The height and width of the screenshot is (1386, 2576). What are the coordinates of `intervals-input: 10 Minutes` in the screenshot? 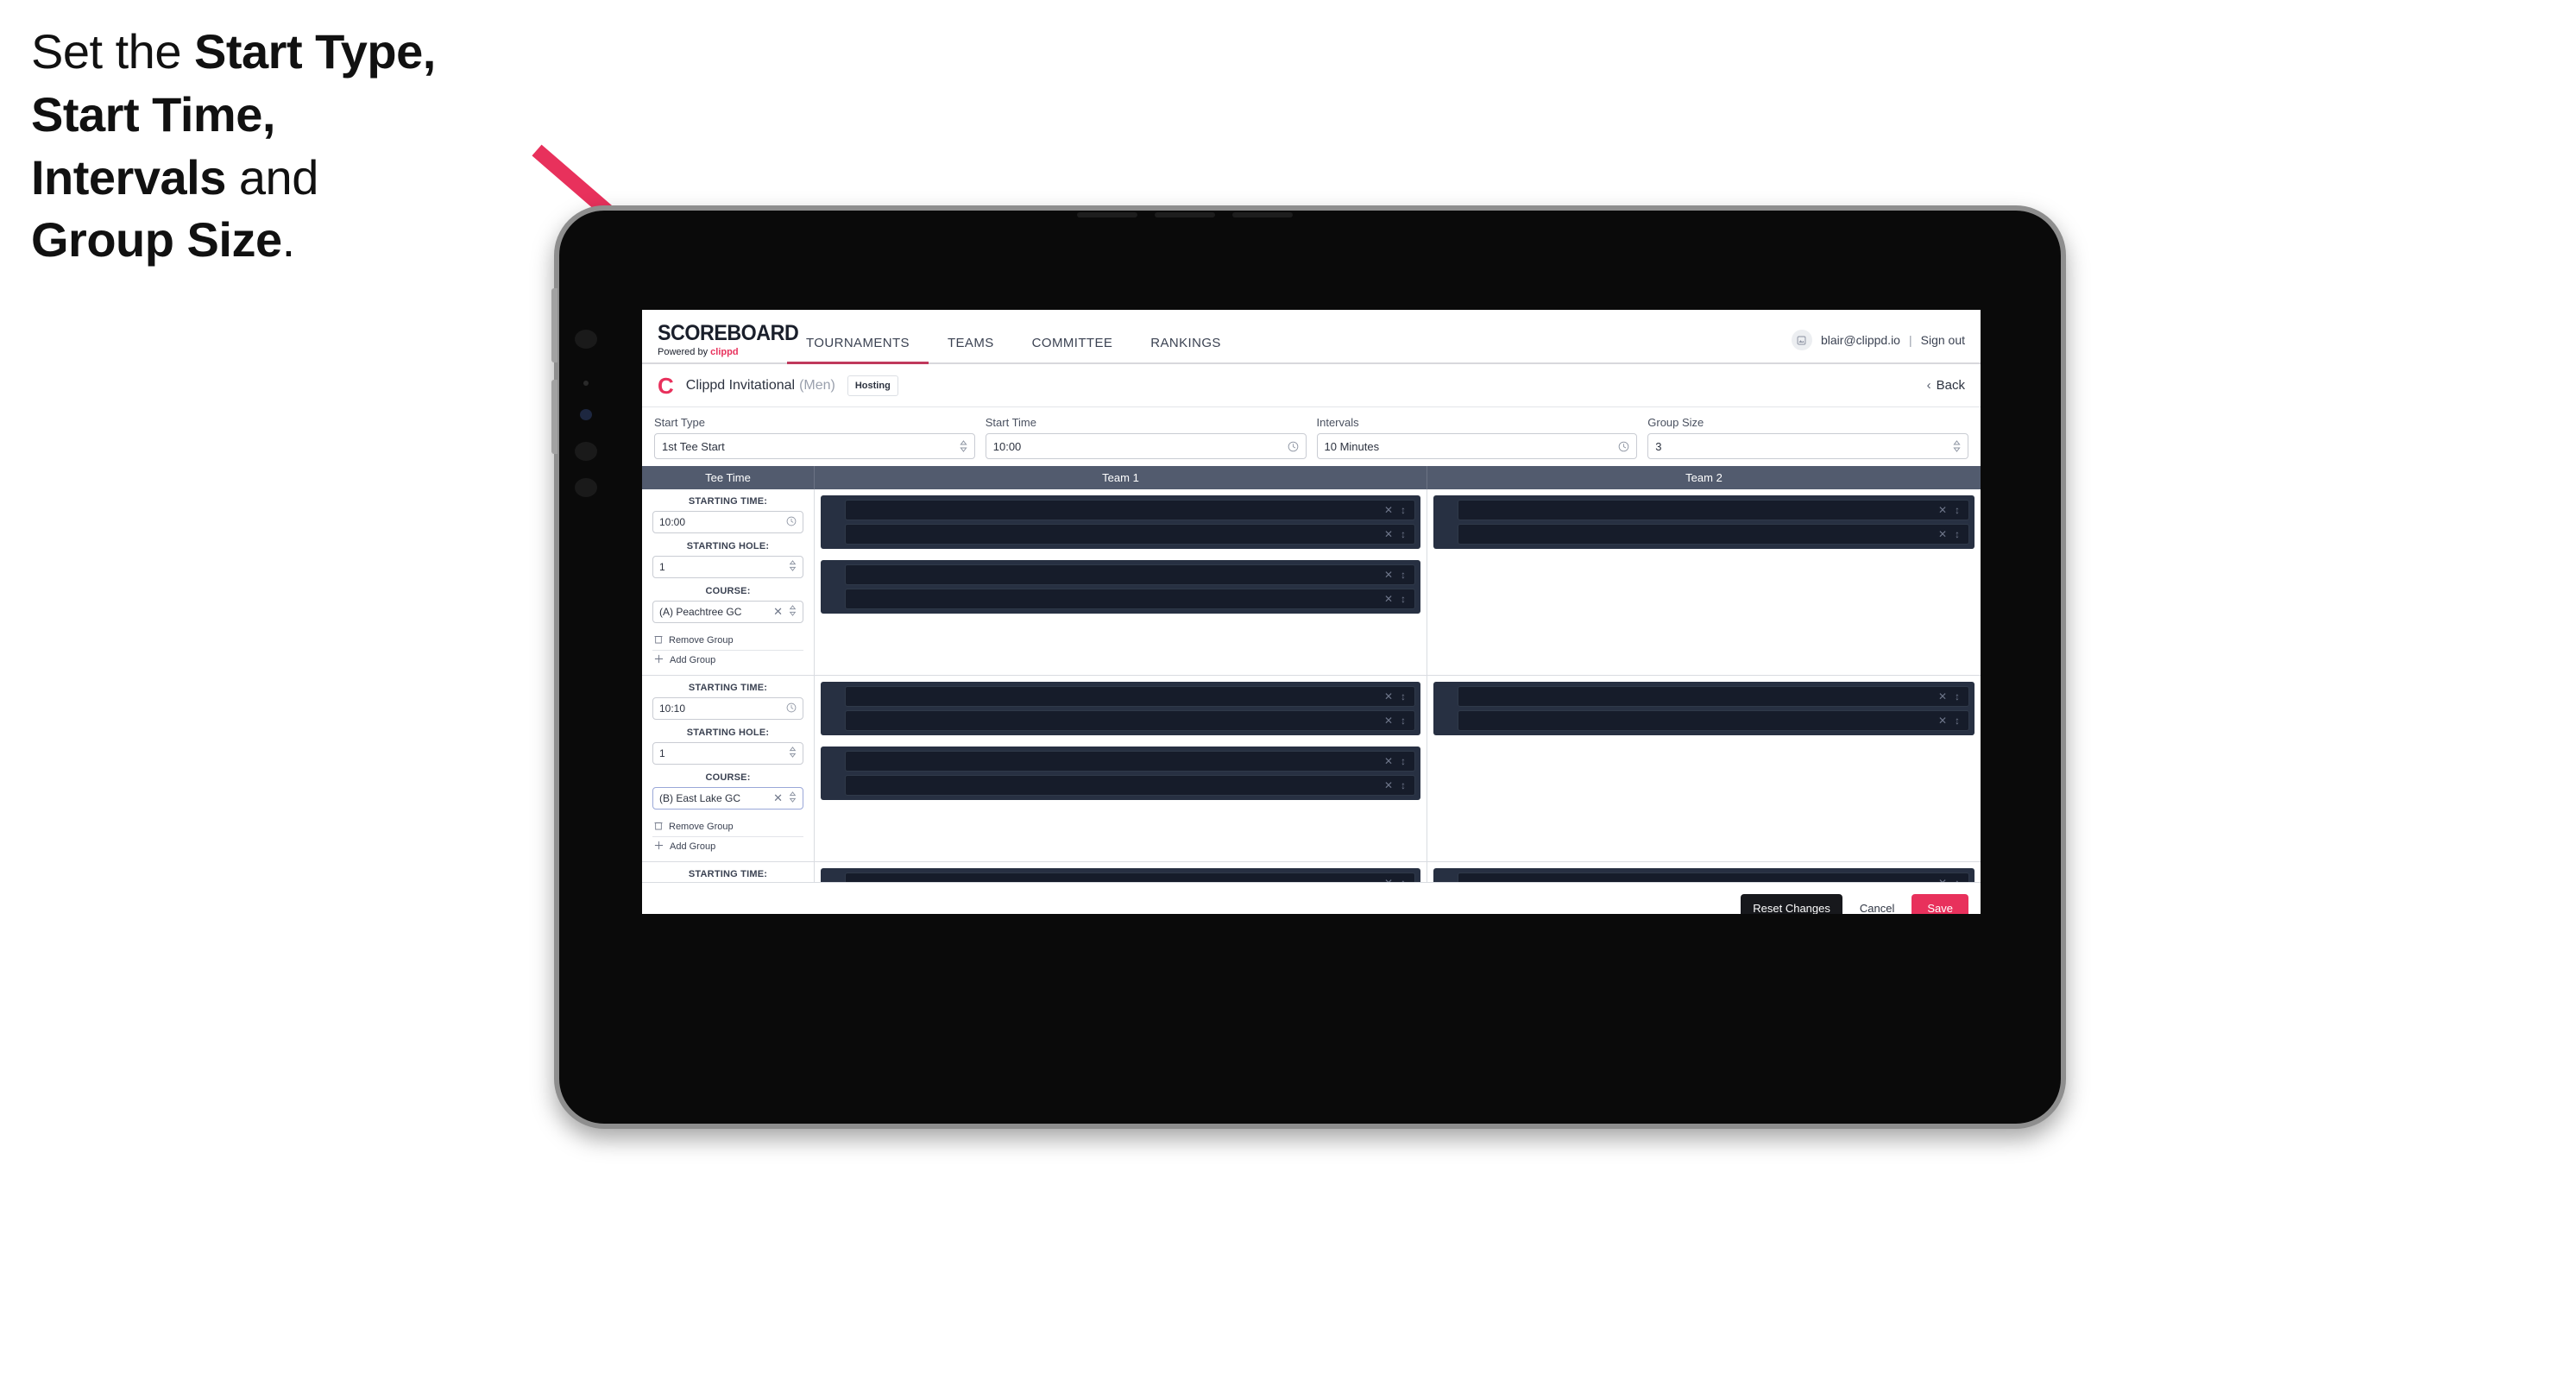 It's located at (1477, 446).